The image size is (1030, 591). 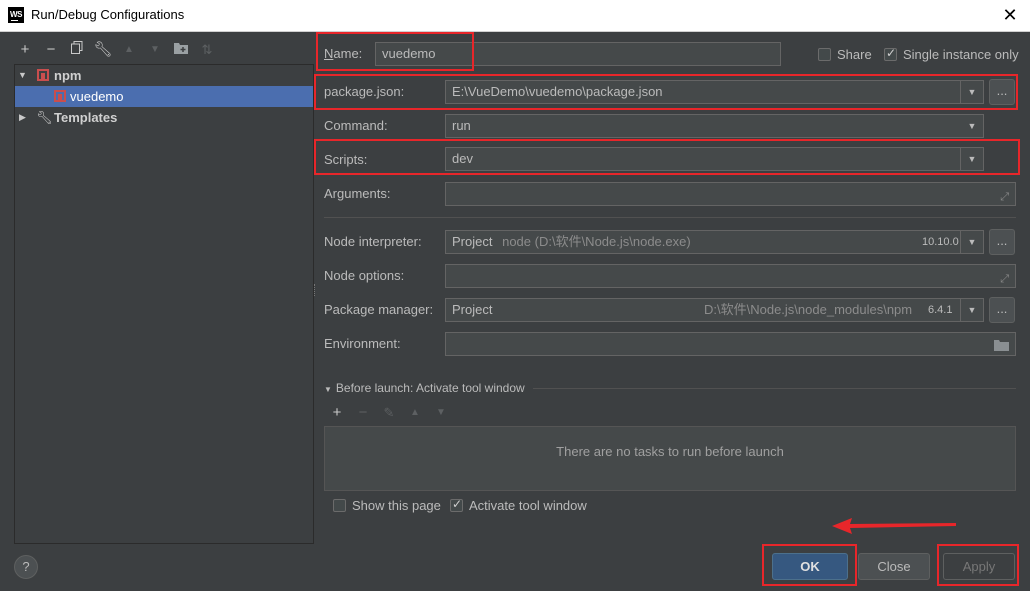 I want to click on before-launch-task-list: There are no tasks to run before launch, so click(x=670, y=458).